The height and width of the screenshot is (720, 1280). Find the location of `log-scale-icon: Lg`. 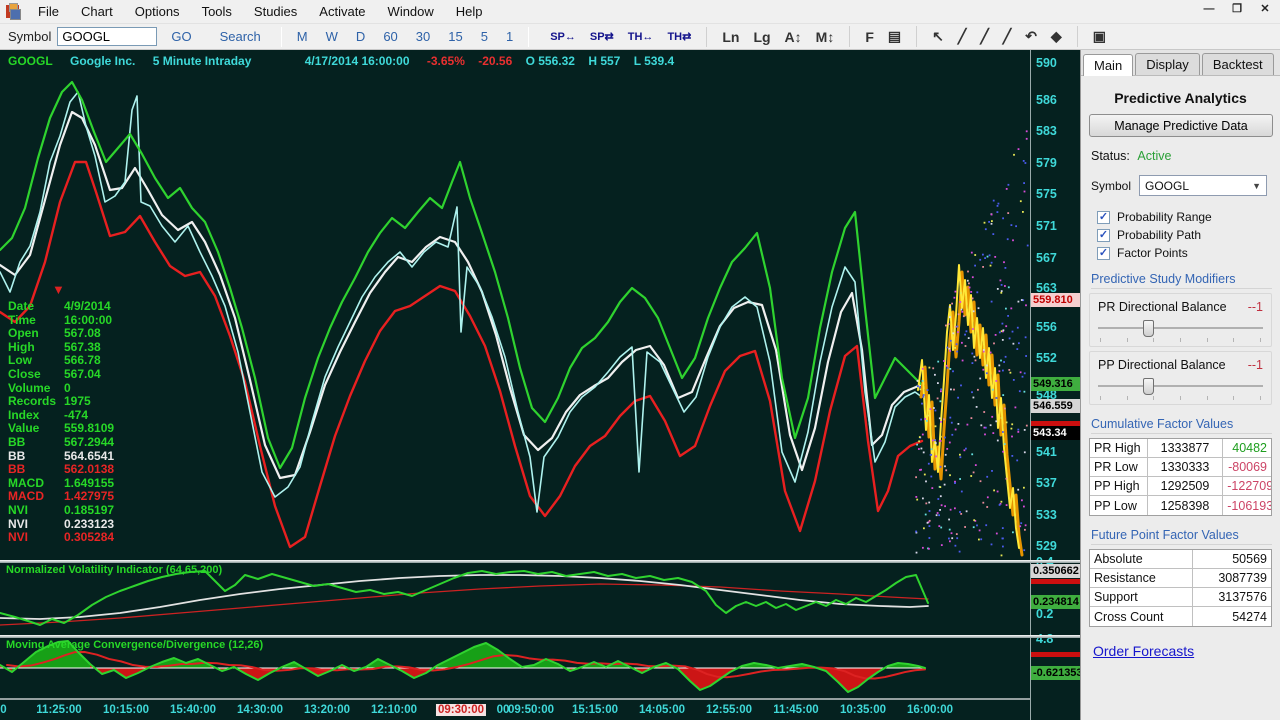

log-scale-icon: Lg is located at coordinates (761, 37).